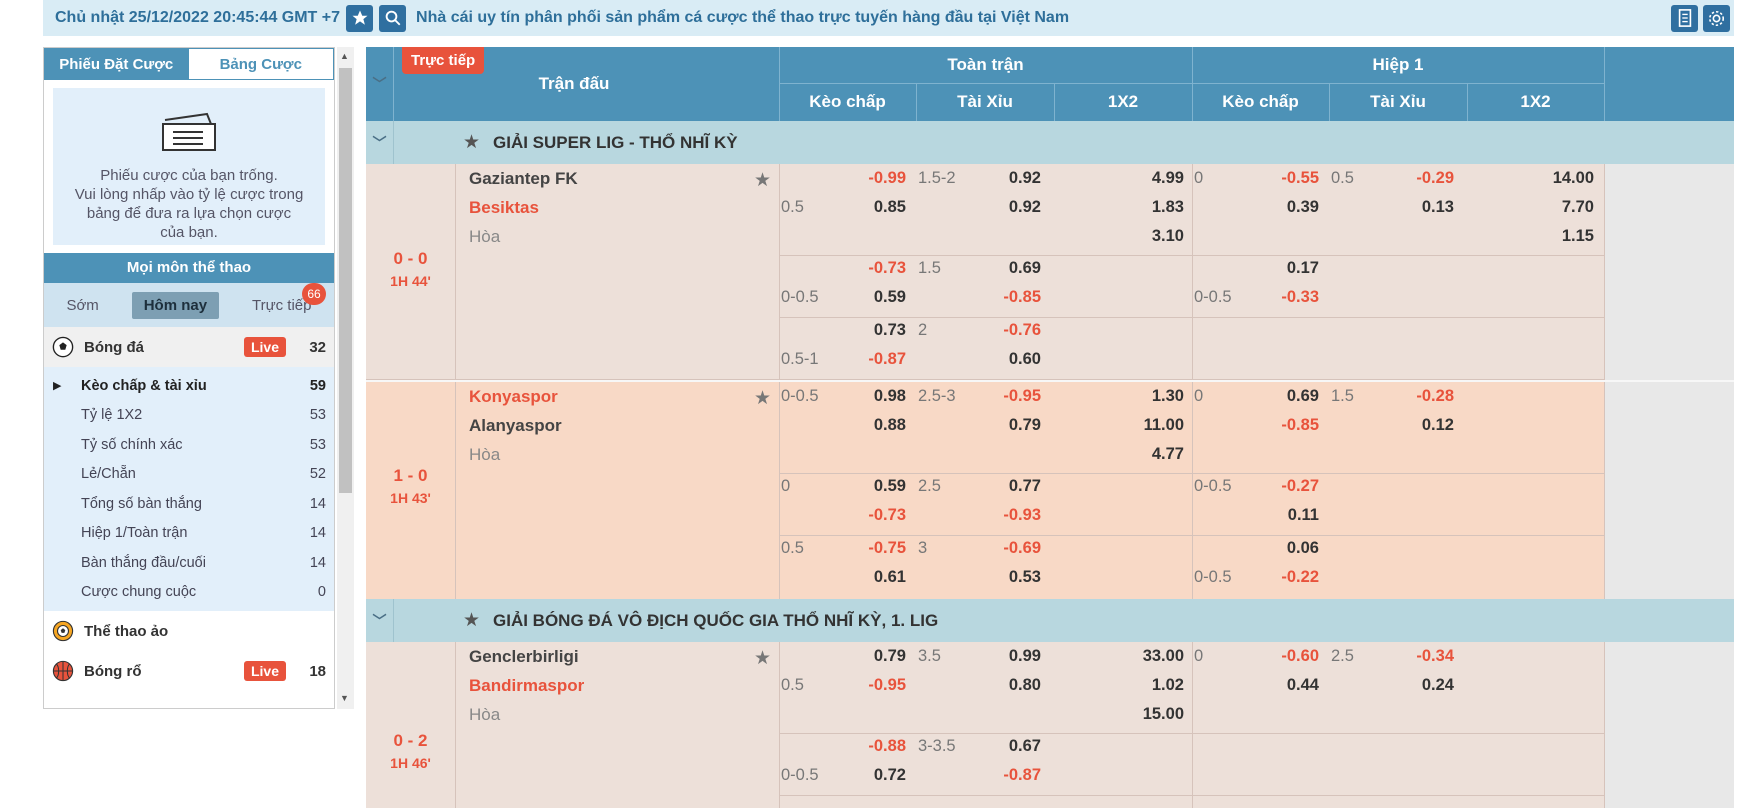  What do you see at coordinates (876, 548) in the screenshot?
I see `odds: -0.75` at bounding box center [876, 548].